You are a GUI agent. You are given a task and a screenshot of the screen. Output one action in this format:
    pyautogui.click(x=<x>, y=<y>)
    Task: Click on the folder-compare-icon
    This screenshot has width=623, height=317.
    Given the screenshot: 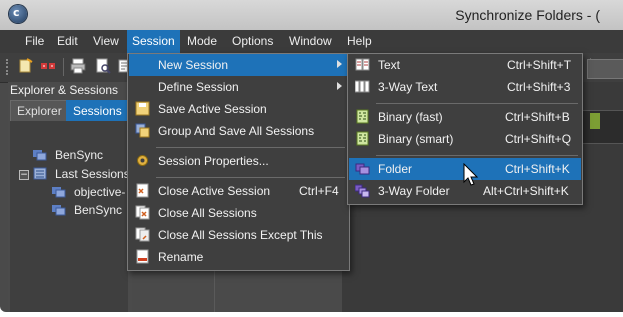 What is the action you would take?
    pyautogui.click(x=362, y=169)
    